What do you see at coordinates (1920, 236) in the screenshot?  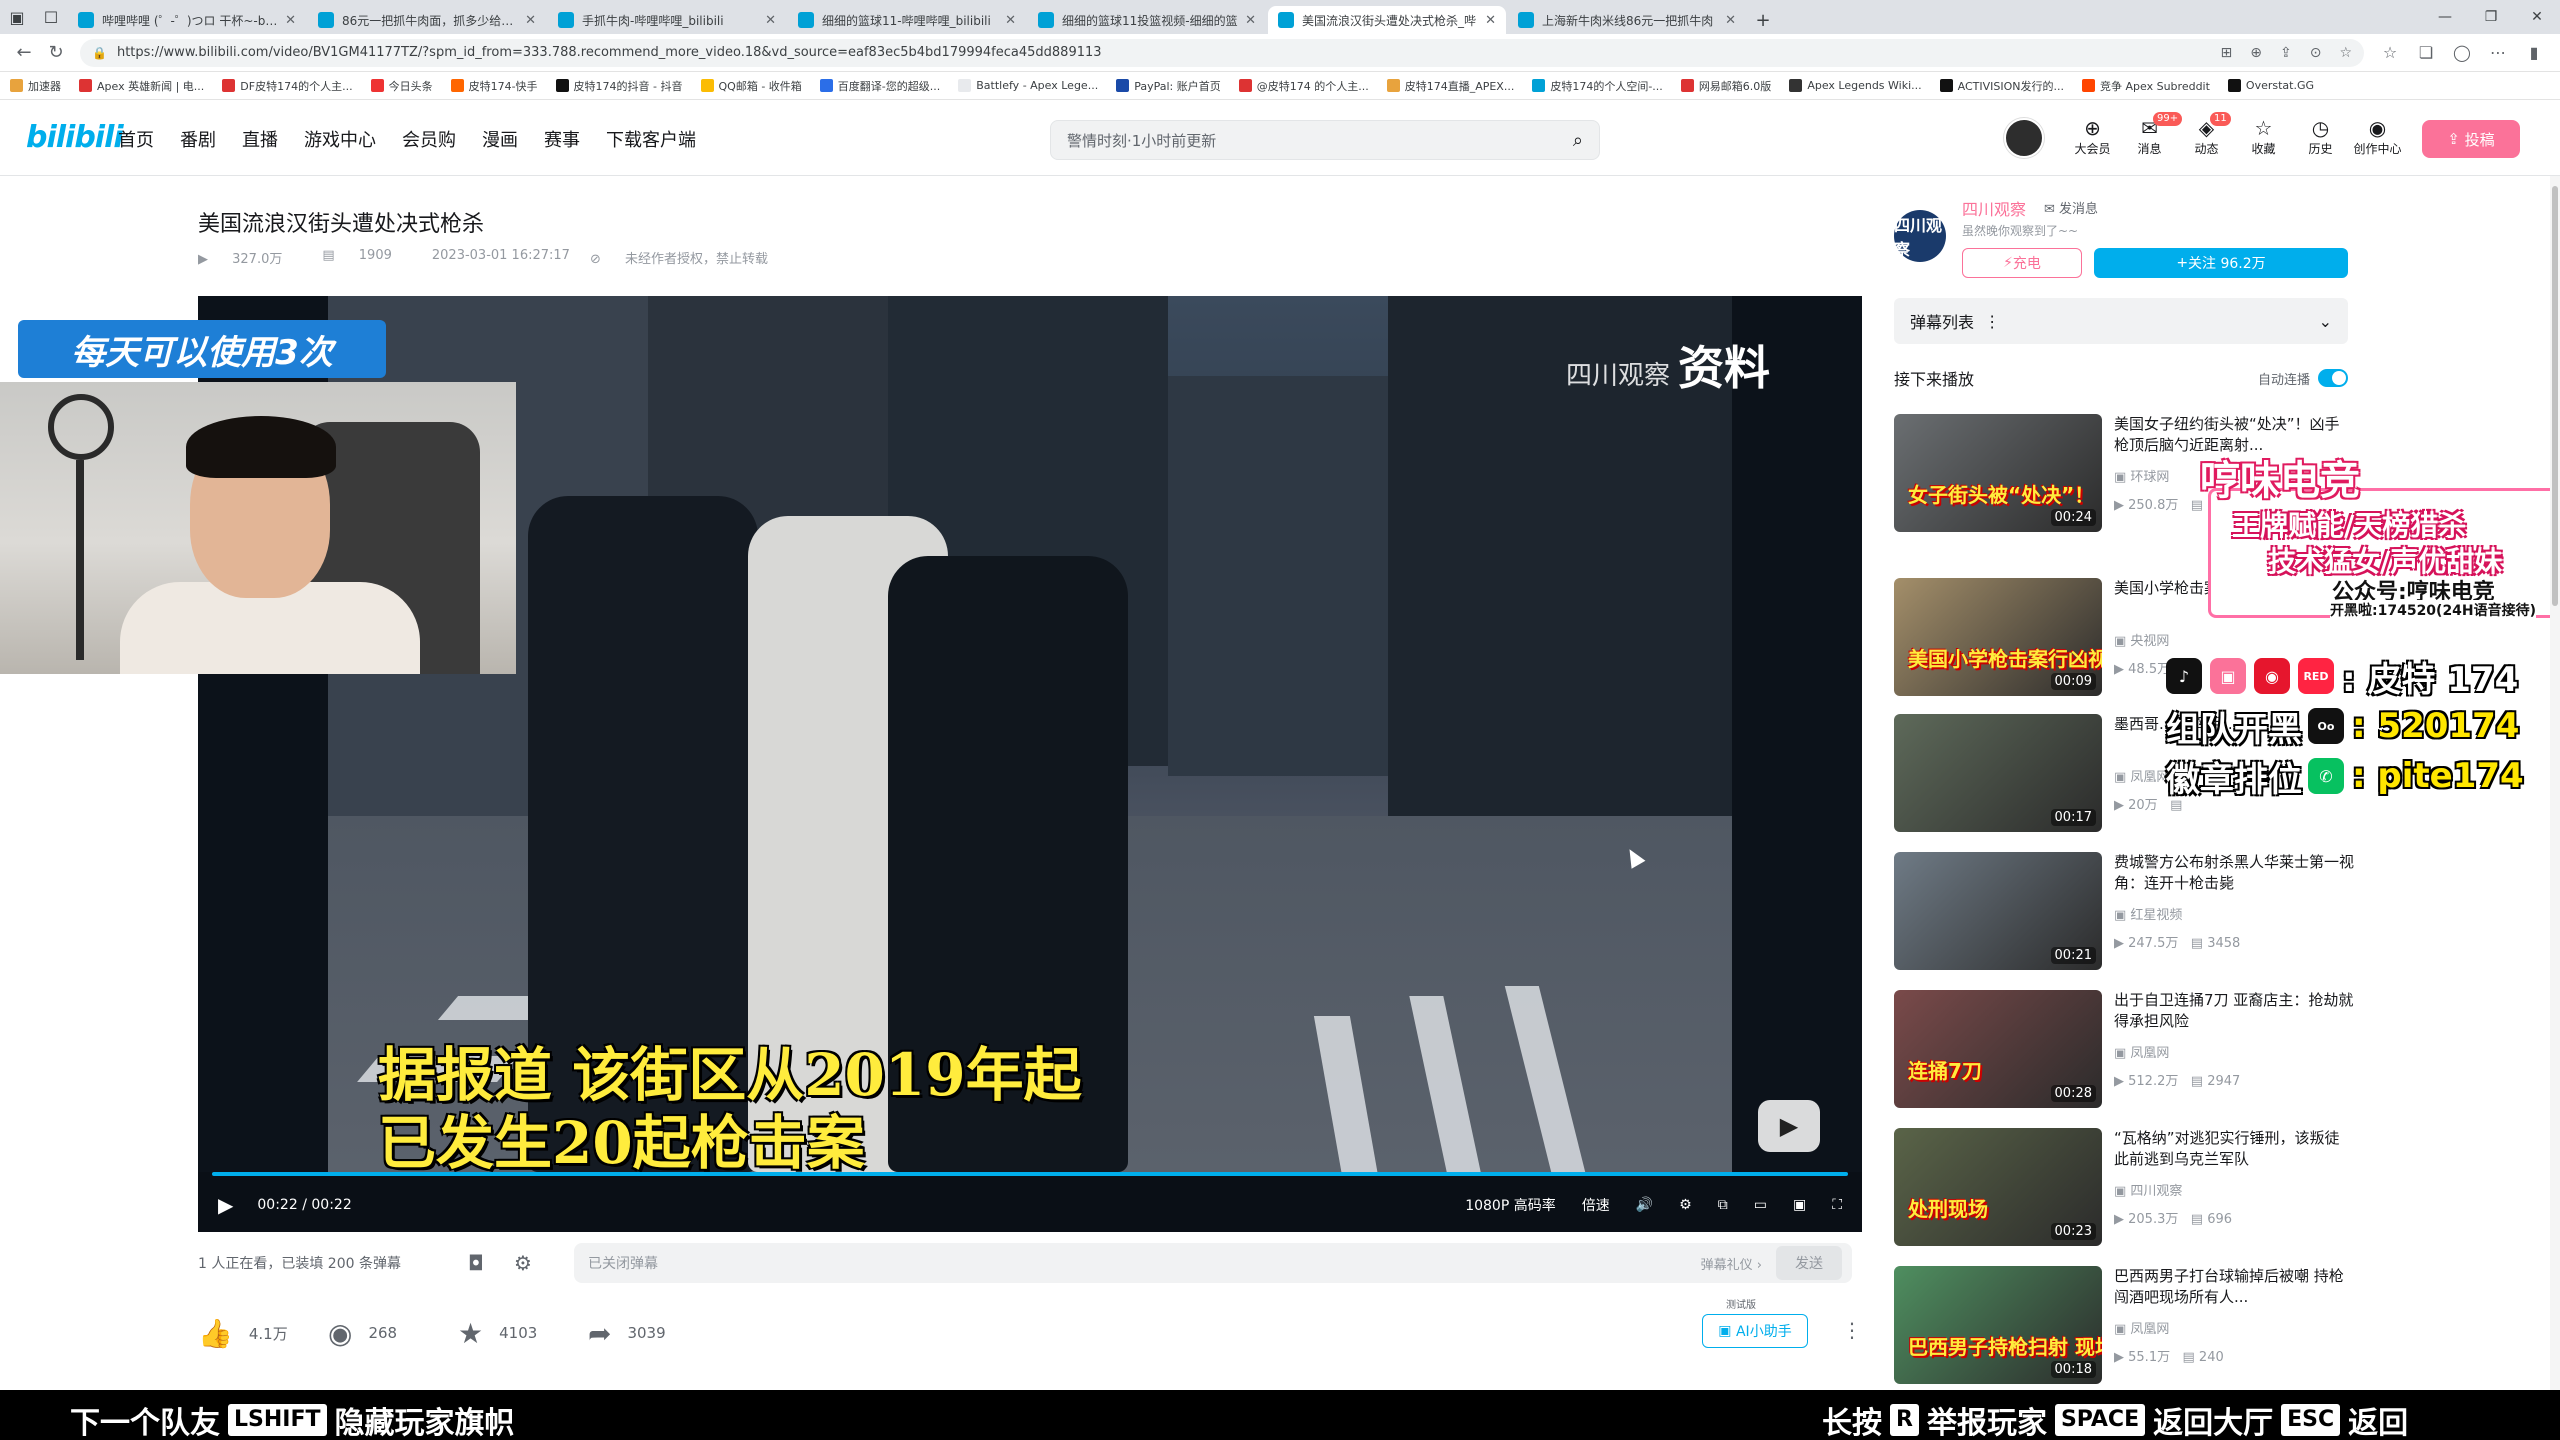 I see `uploader-avatar: 四川观察` at bounding box center [1920, 236].